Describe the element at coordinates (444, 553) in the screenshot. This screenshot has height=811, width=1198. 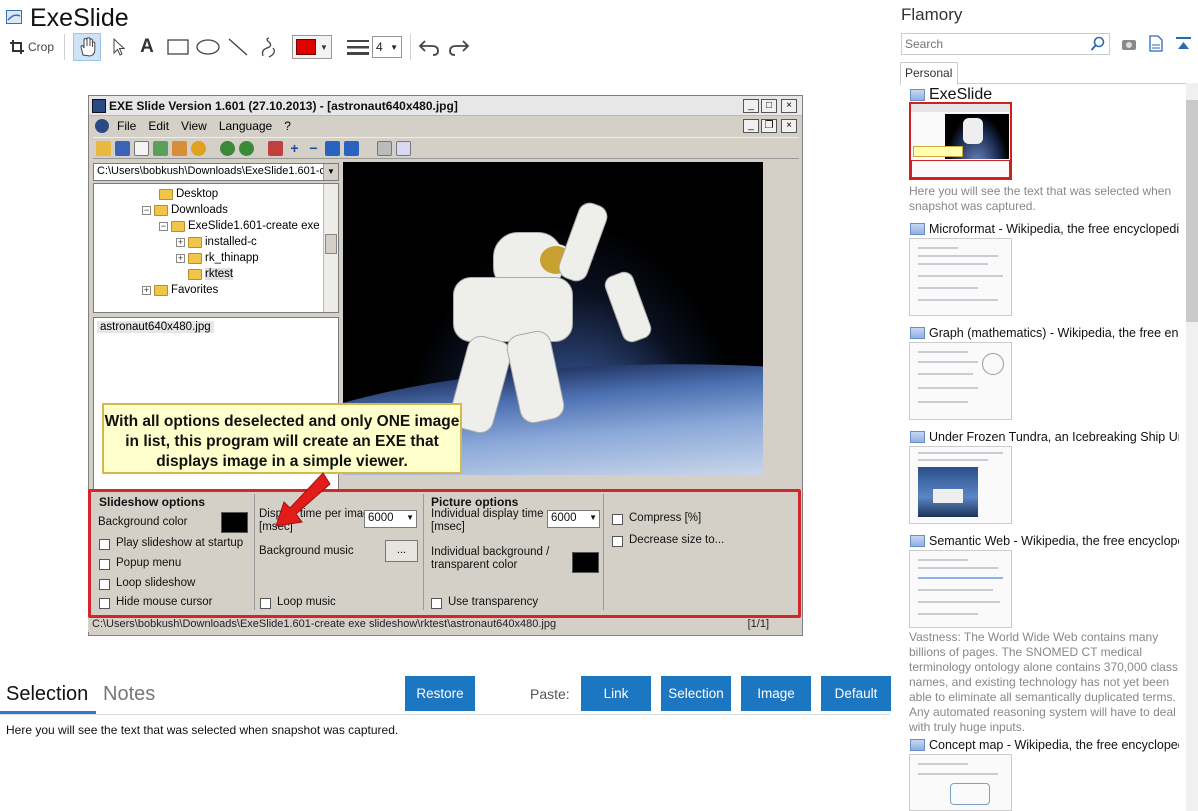
I see `red-highlight-rectangle` at that location.